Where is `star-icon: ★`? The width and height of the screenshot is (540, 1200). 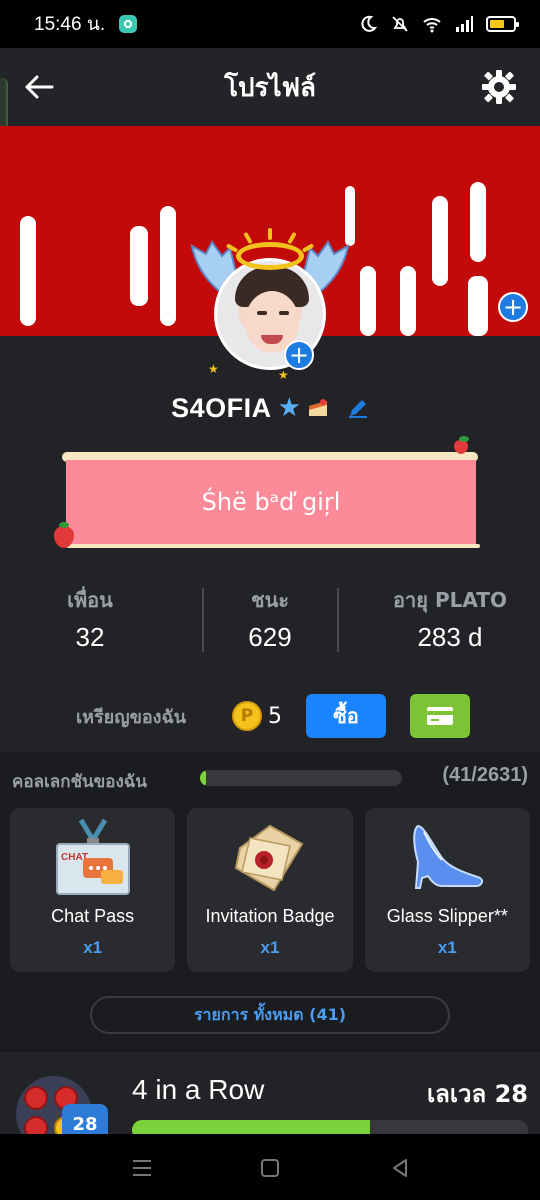 star-icon: ★ is located at coordinates (289, 408).